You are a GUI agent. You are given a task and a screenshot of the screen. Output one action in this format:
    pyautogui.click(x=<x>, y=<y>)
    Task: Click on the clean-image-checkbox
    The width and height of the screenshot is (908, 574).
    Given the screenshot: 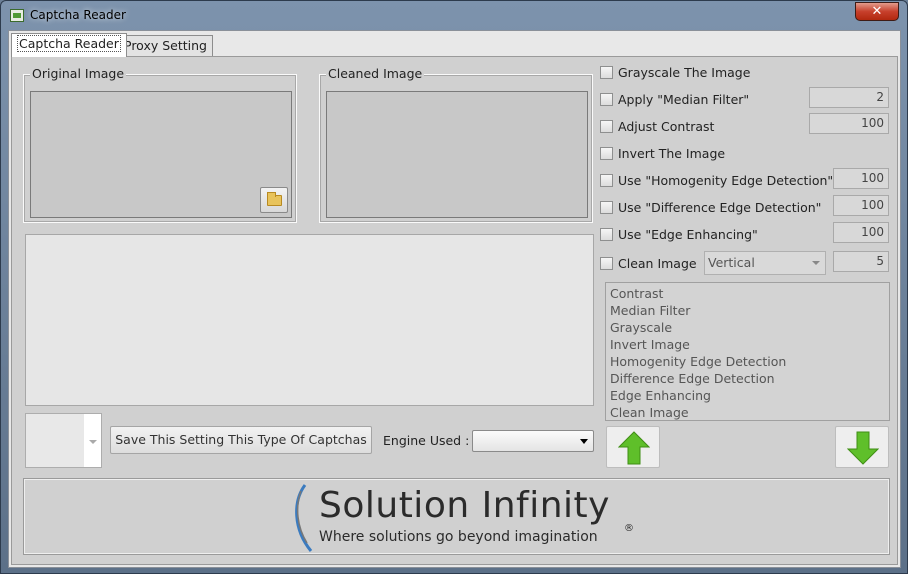 What is the action you would take?
    pyautogui.click(x=606, y=263)
    